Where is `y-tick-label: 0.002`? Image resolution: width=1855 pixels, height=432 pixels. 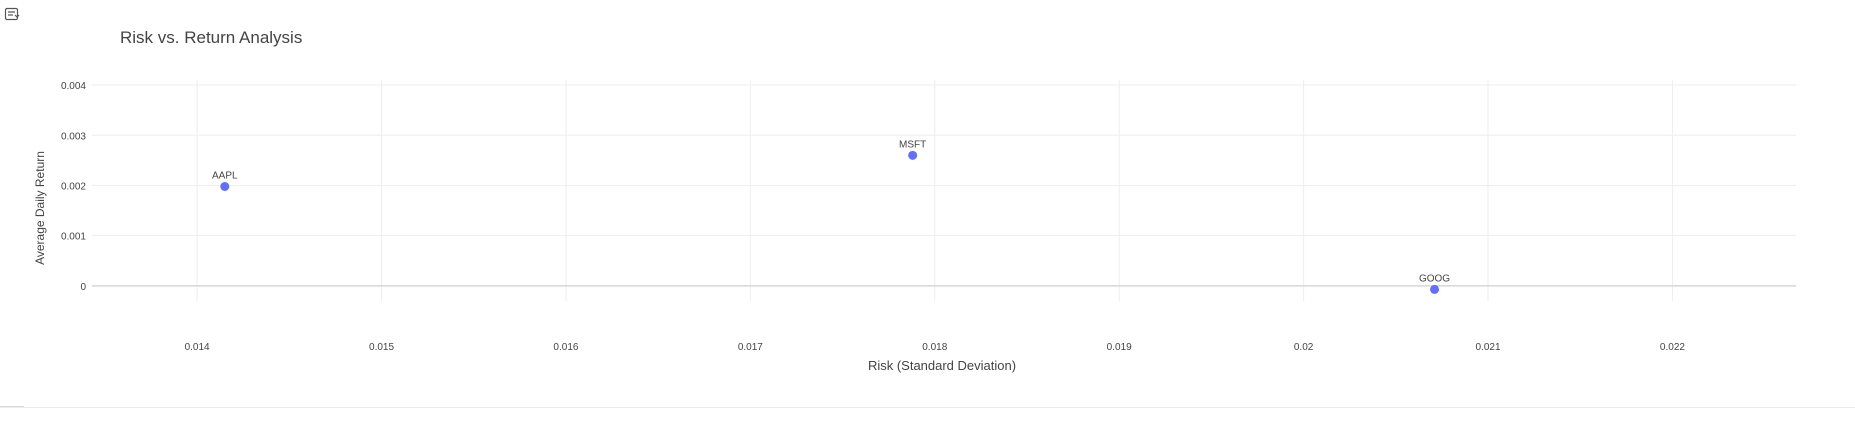 y-tick-label: 0.002 is located at coordinates (73, 186).